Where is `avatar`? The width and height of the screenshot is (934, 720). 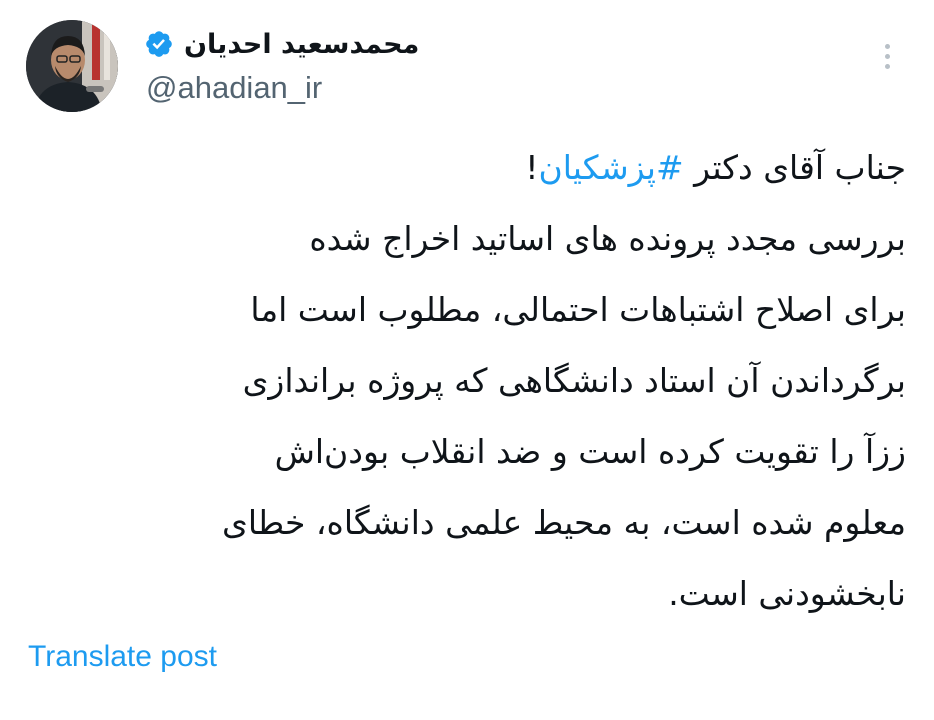 avatar is located at coordinates (72, 66).